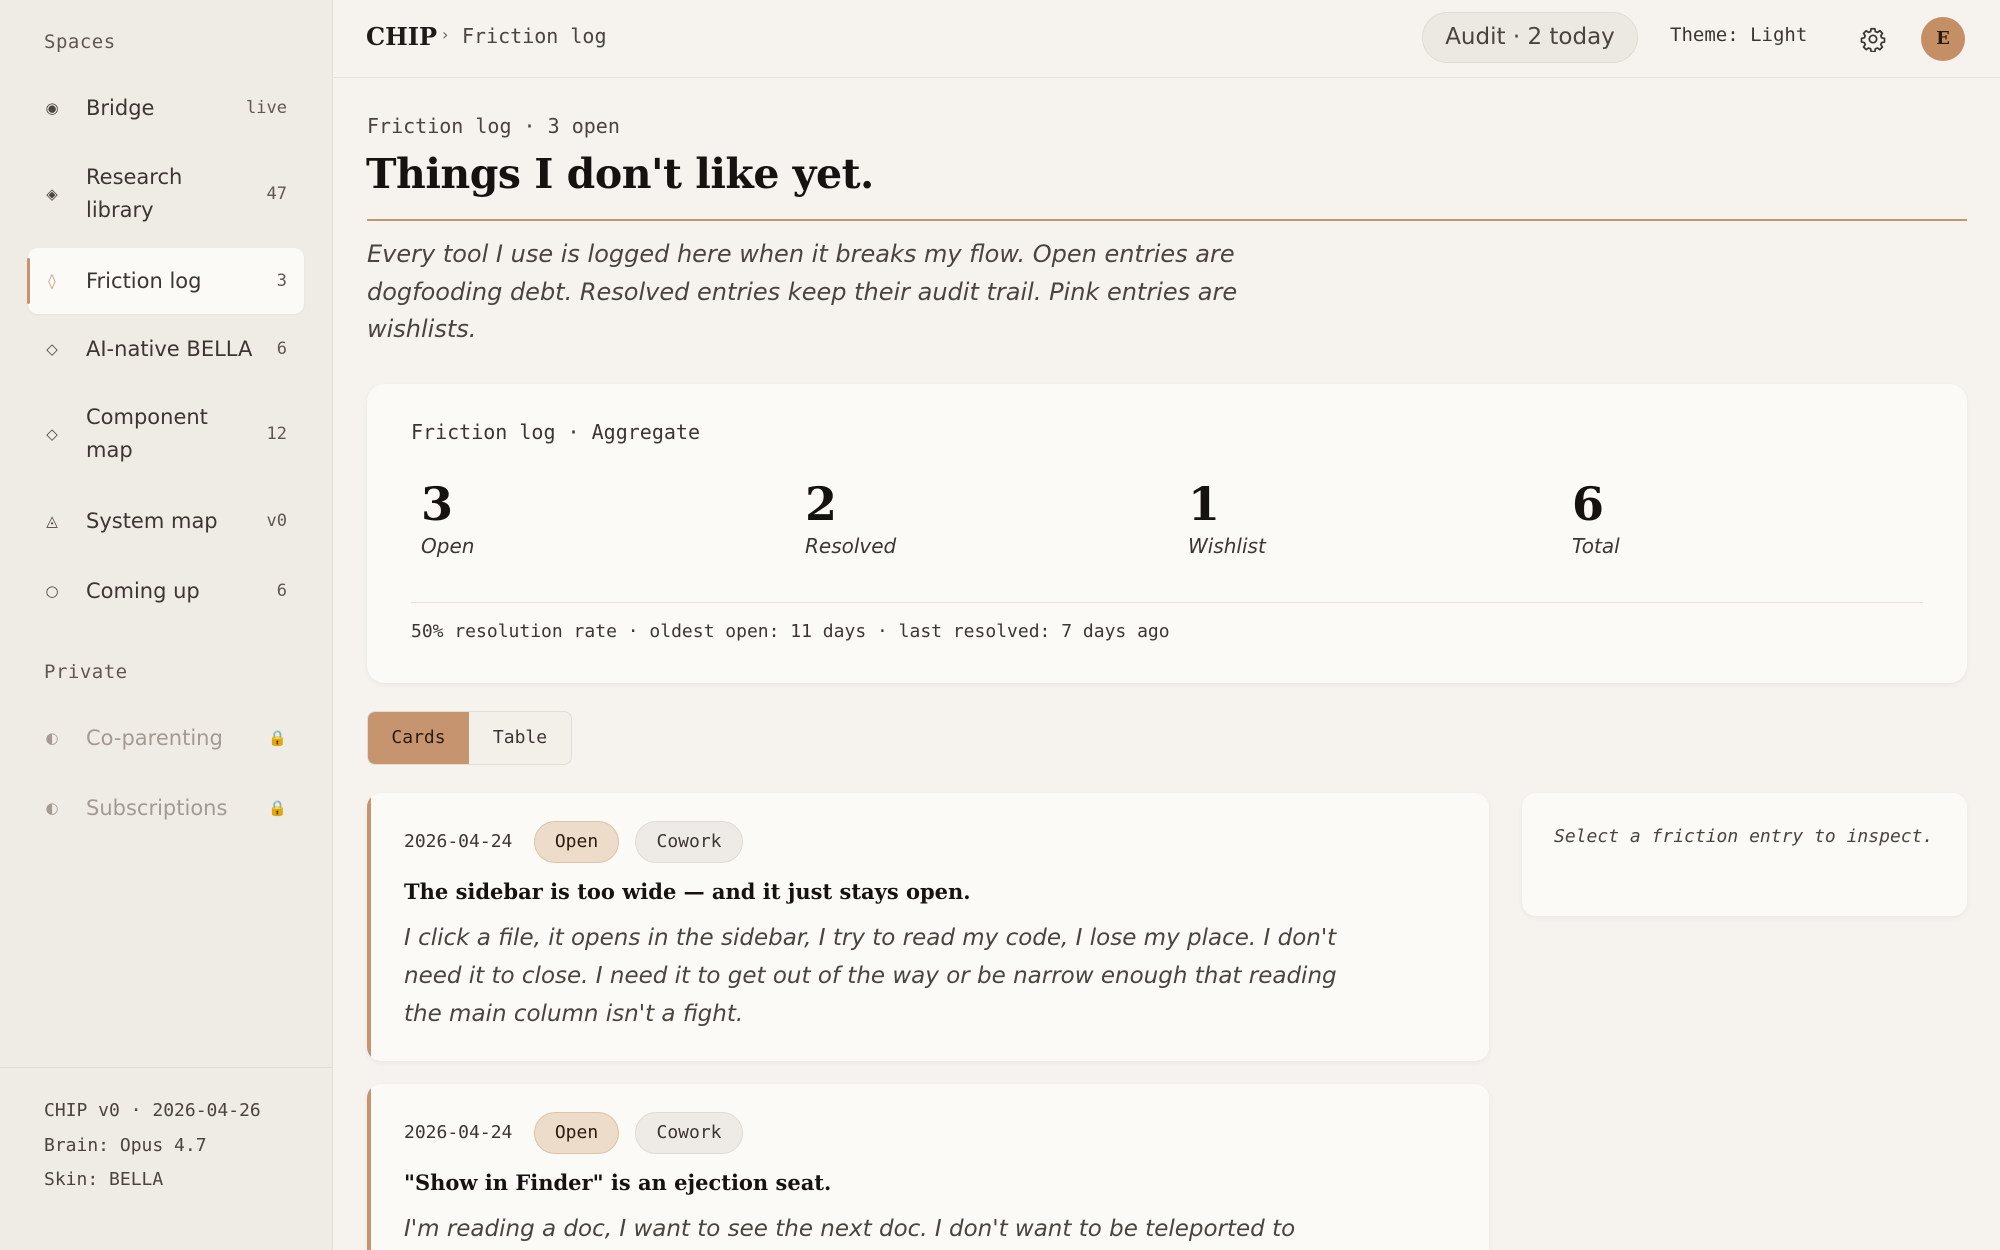 The height and width of the screenshot is (1250, 2000). What do you see at coordinates (134, 193) in the screenshot?
I see `sidebar-item-label: Research library` at bounding box center [134, 193].